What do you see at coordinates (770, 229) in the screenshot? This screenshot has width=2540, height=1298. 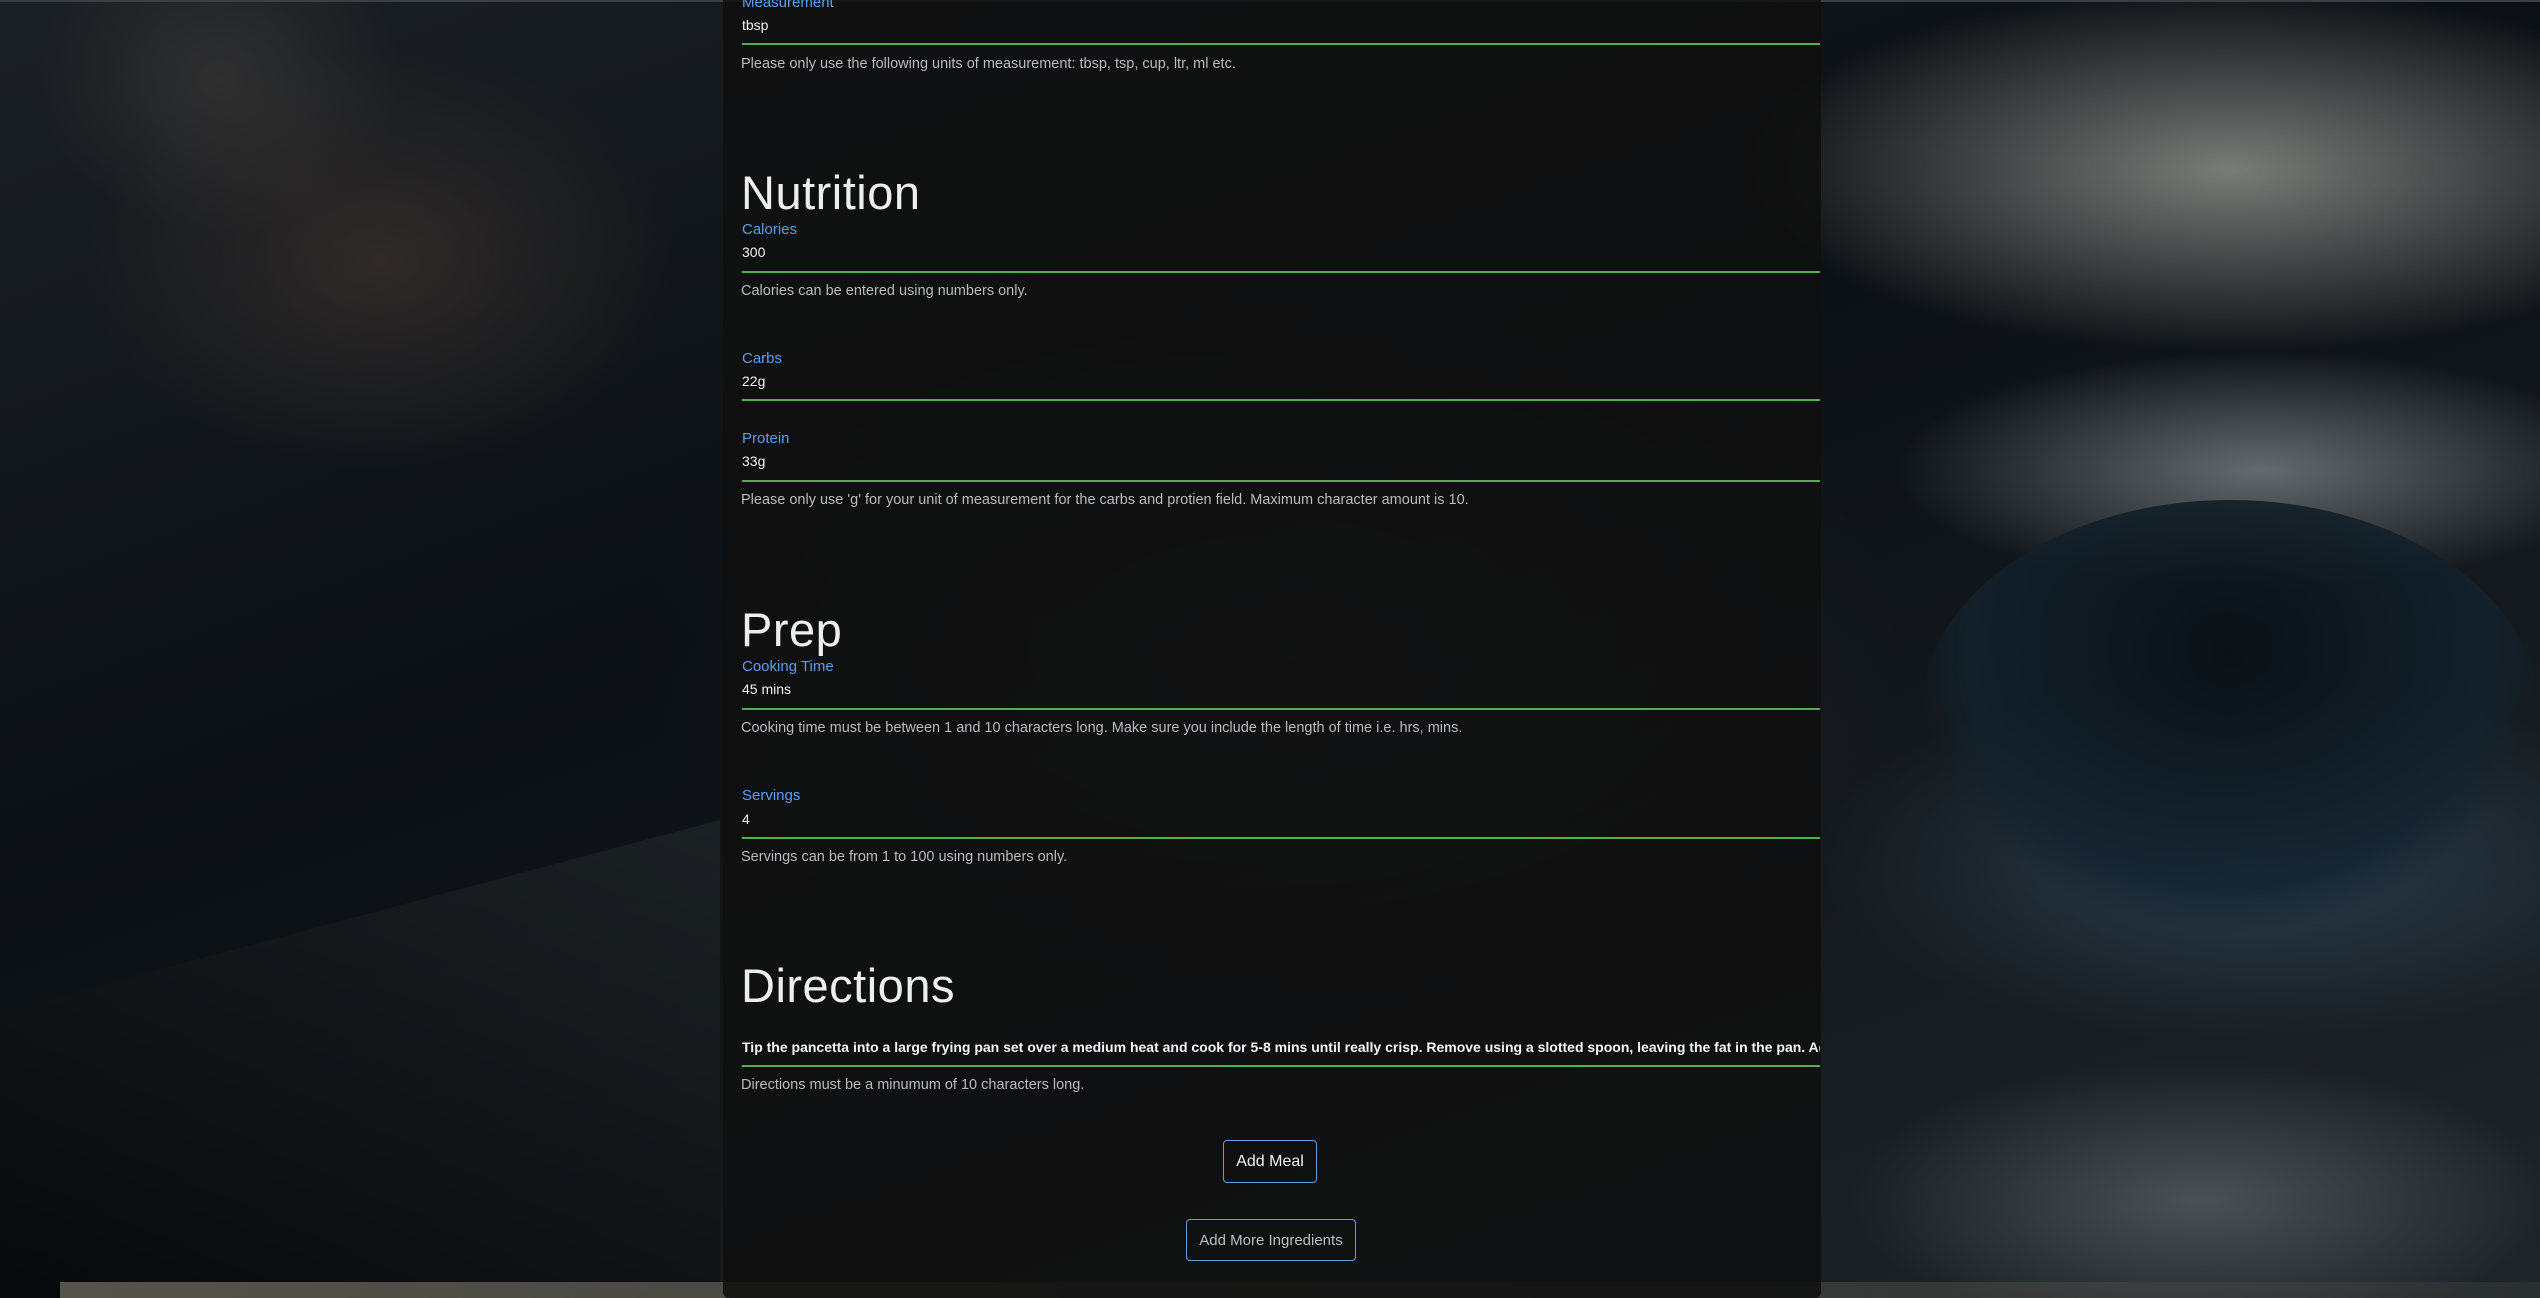 I see `calories-label: Calories` at bounding box center [770, 229].